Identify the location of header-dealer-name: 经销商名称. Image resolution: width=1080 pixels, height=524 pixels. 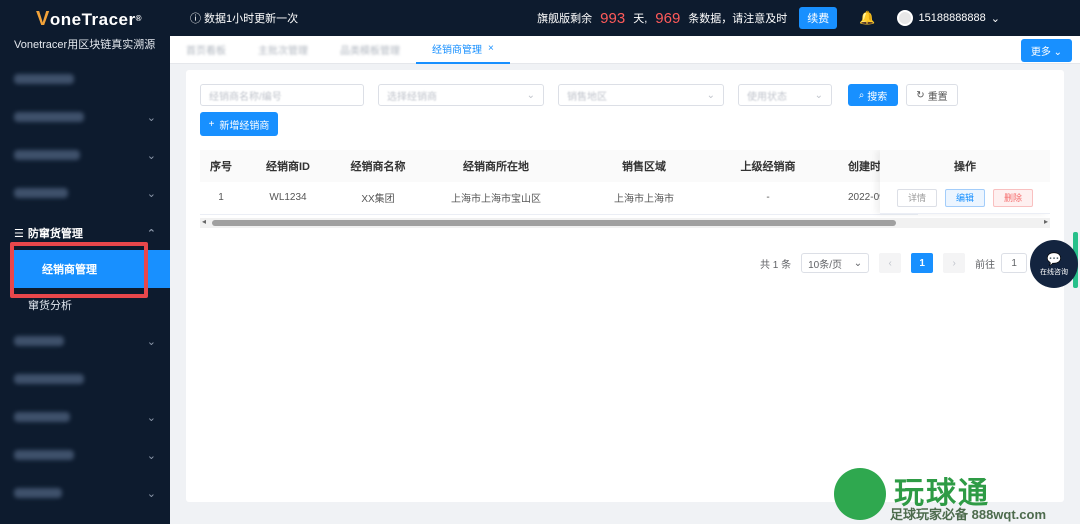
(378, 166).